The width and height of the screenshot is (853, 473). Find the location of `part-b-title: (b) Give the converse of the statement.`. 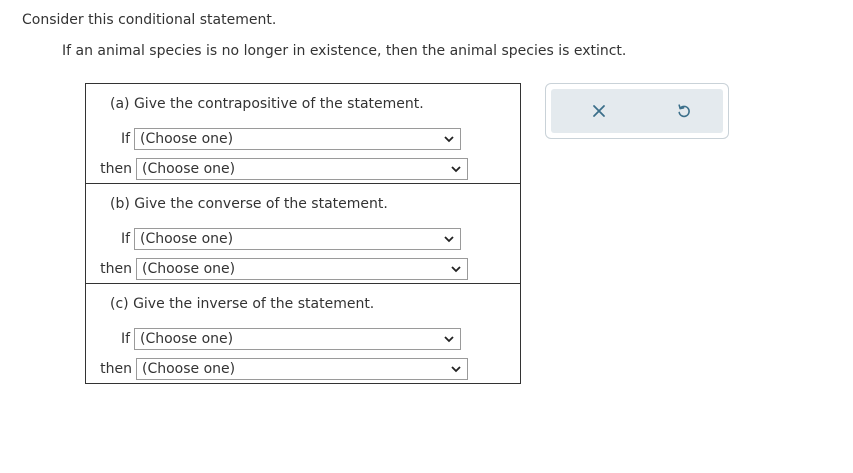

part-b-title: (b) Give the converse of the statement. is located at coordinates (249, 204).